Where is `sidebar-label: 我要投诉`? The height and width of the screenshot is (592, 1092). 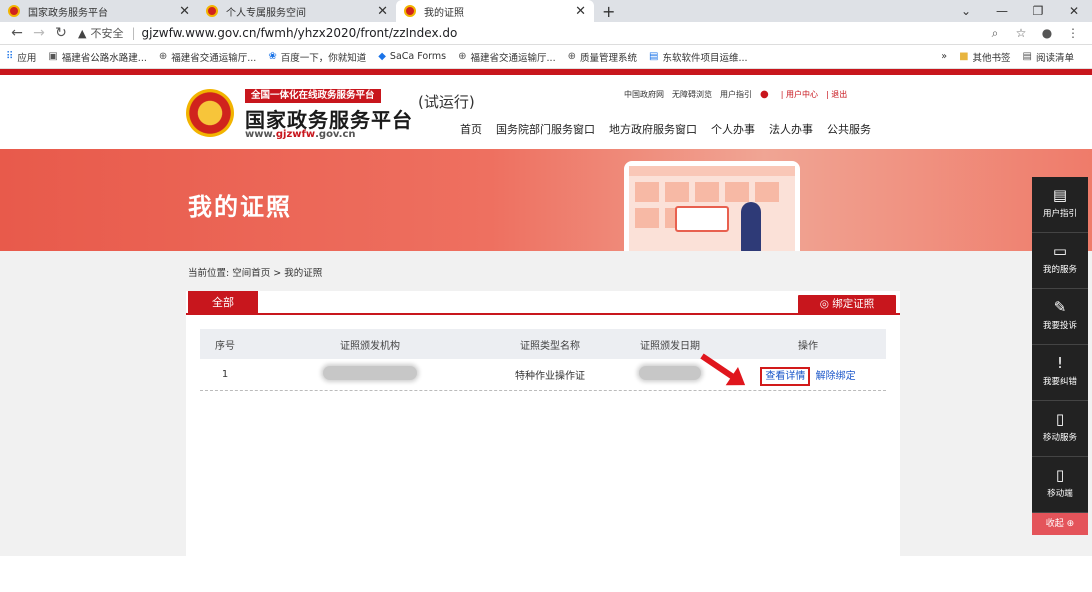
sidebar-label: 我要投诉 is located at coordinates (1059, 326).